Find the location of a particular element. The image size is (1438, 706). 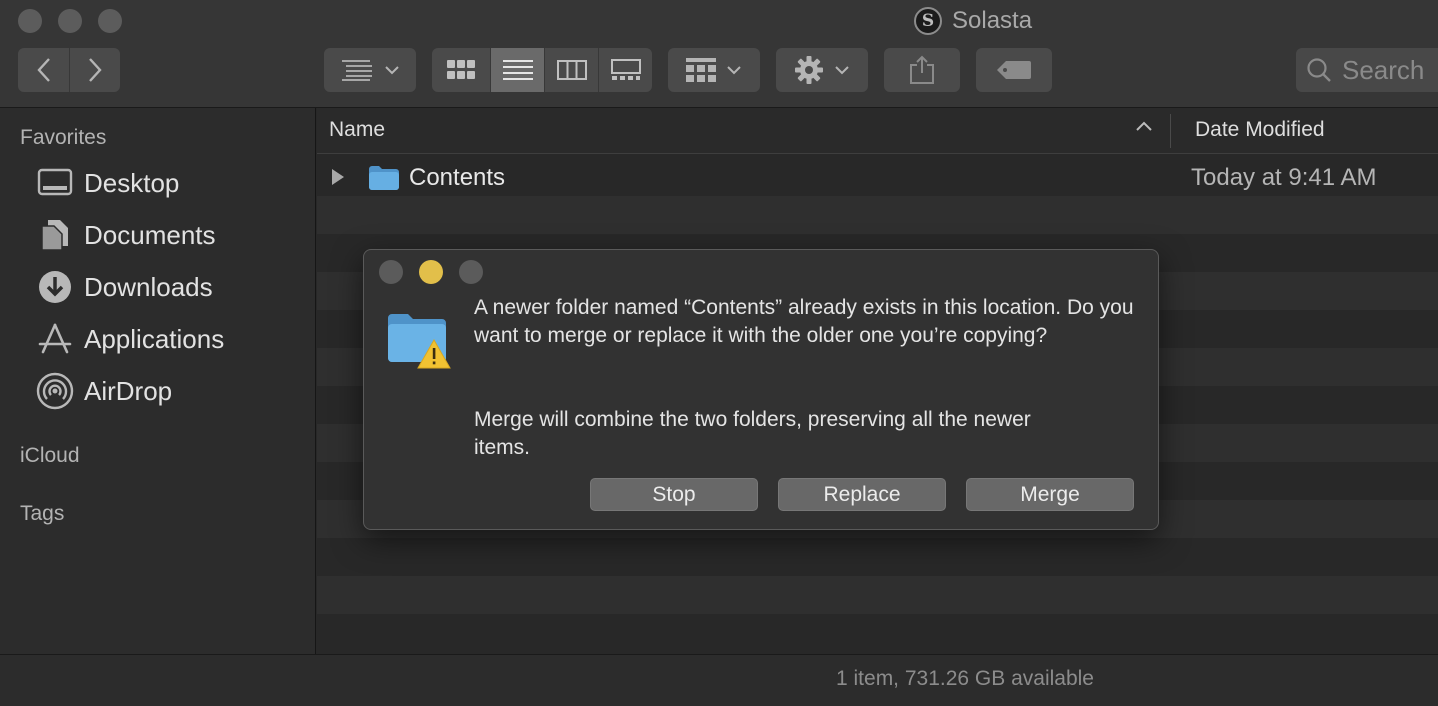

column-header-name: Name is located at coordinates (357, 130).